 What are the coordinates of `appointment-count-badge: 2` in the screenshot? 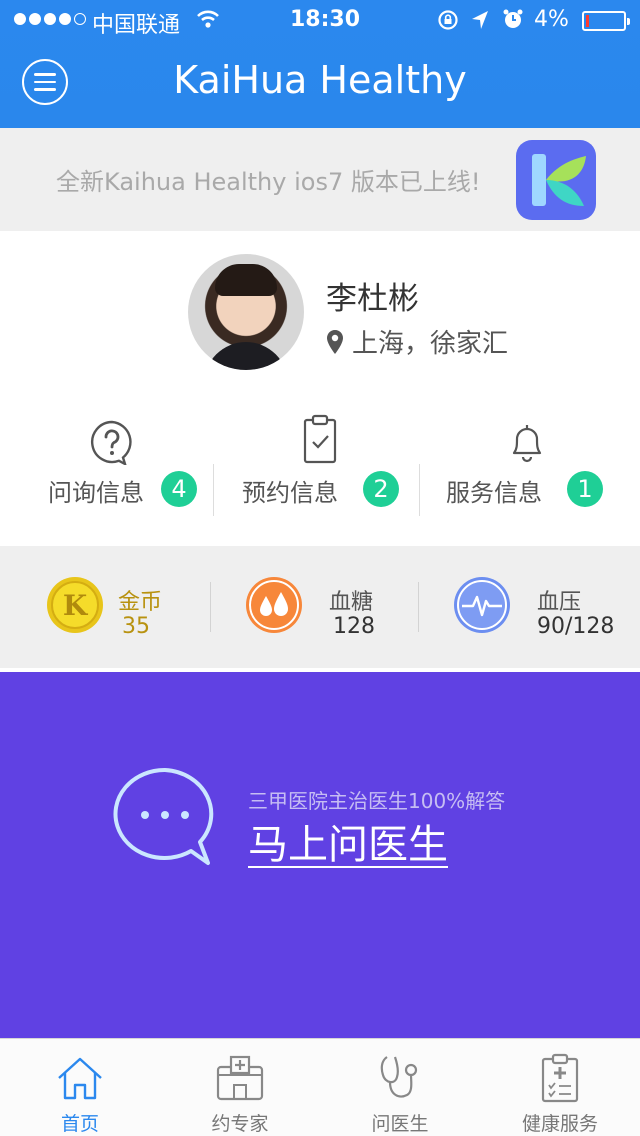 It's located at (381, 489).